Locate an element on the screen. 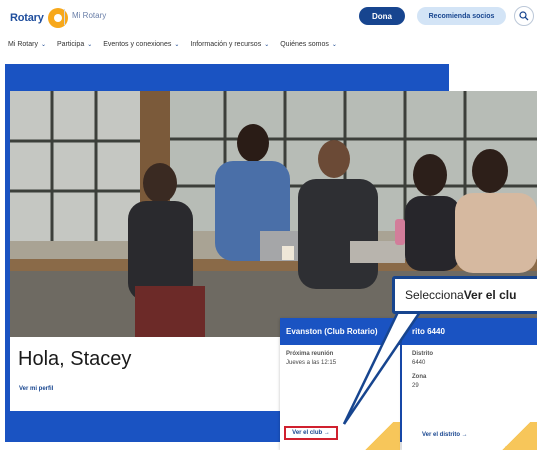 The height and width of the screenshot is (450, 537). callout-pointer is located at coordinates (382, 368).